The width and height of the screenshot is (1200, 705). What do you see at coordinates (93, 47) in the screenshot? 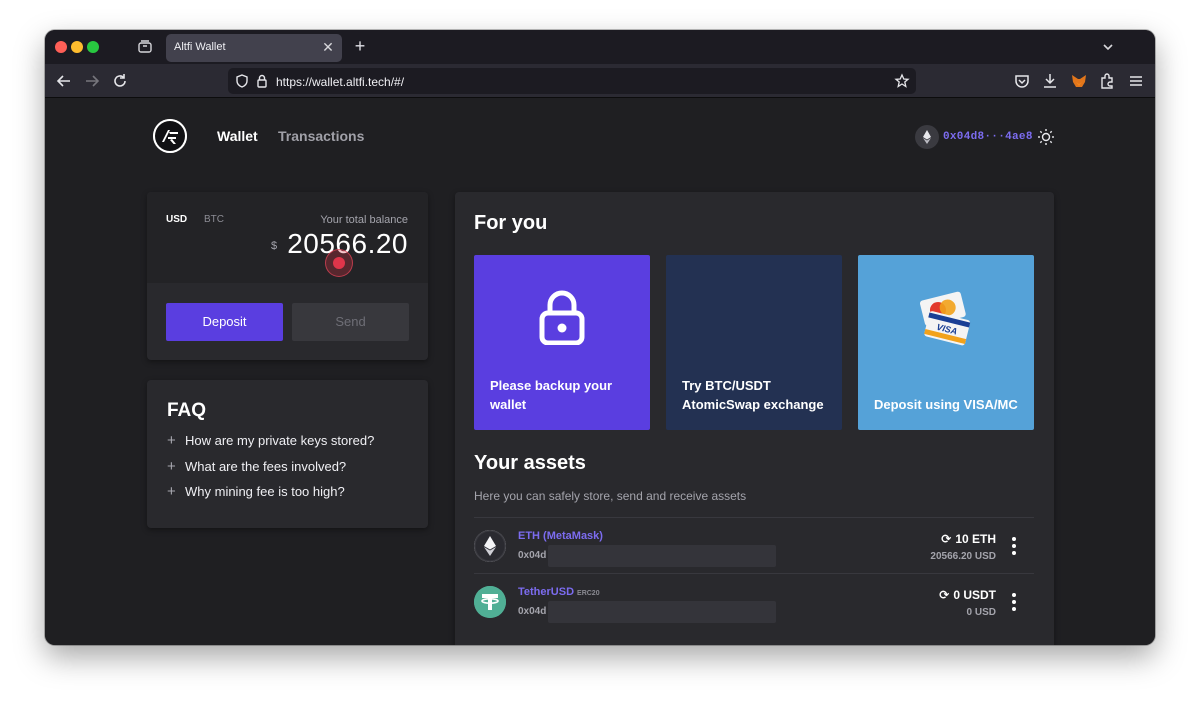
I see `maximize-window-button` at bounding box center [93, 47].